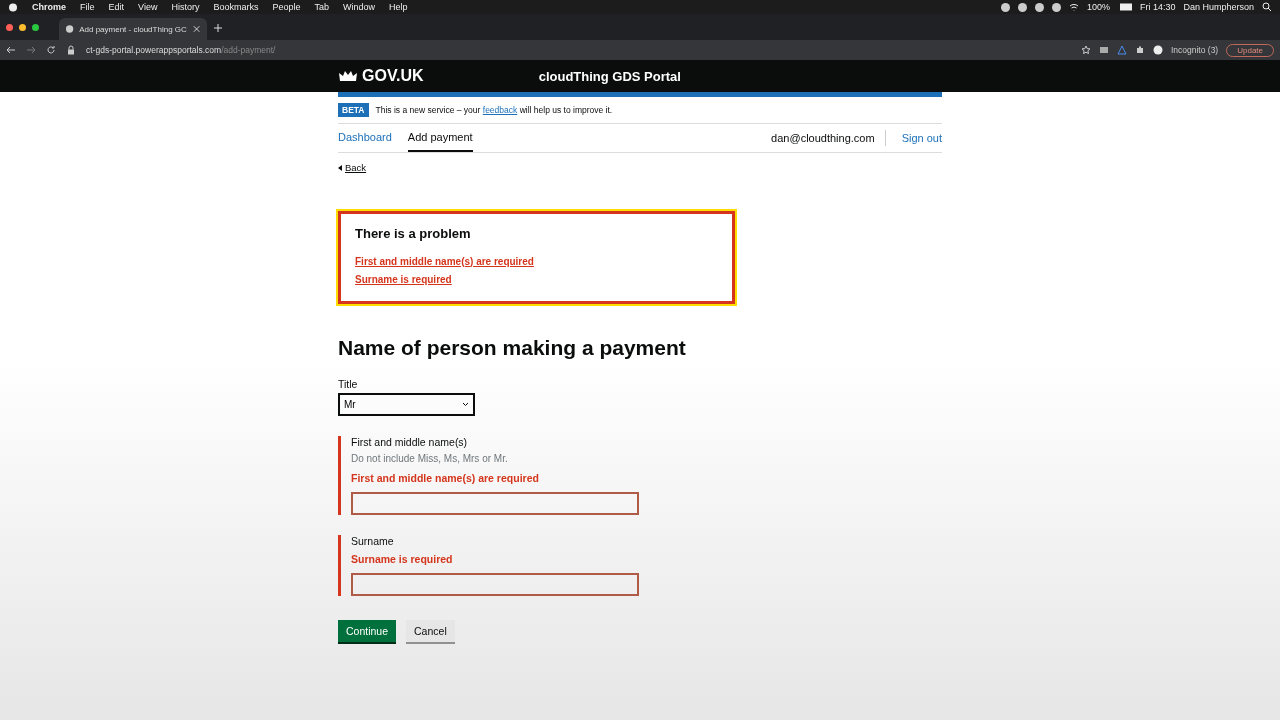 This screenshot has height=720, width=1280. I want to click on triangle-icon, so click(1121, 50).